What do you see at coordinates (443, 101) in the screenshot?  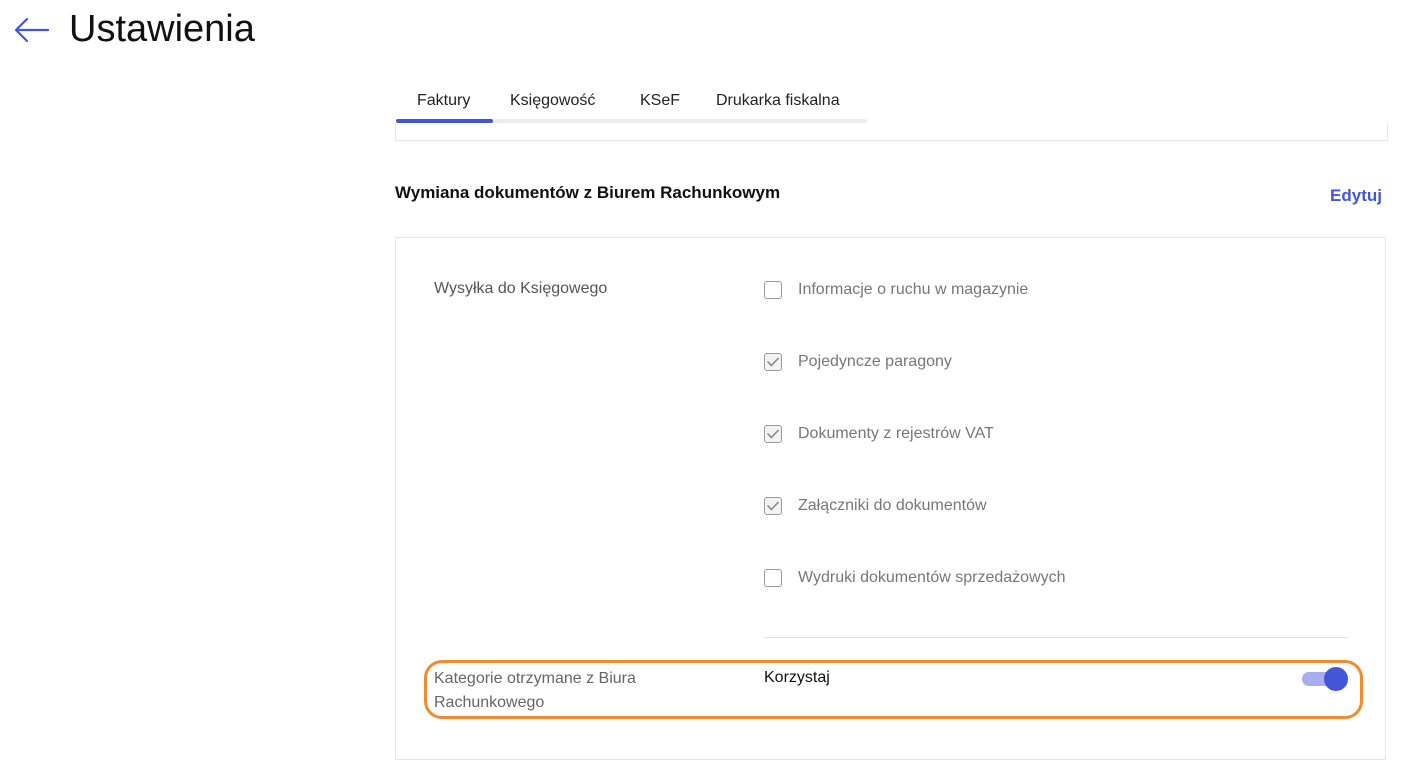 I see `tab-faktury: Faktury` at bounding box center [443, 101].